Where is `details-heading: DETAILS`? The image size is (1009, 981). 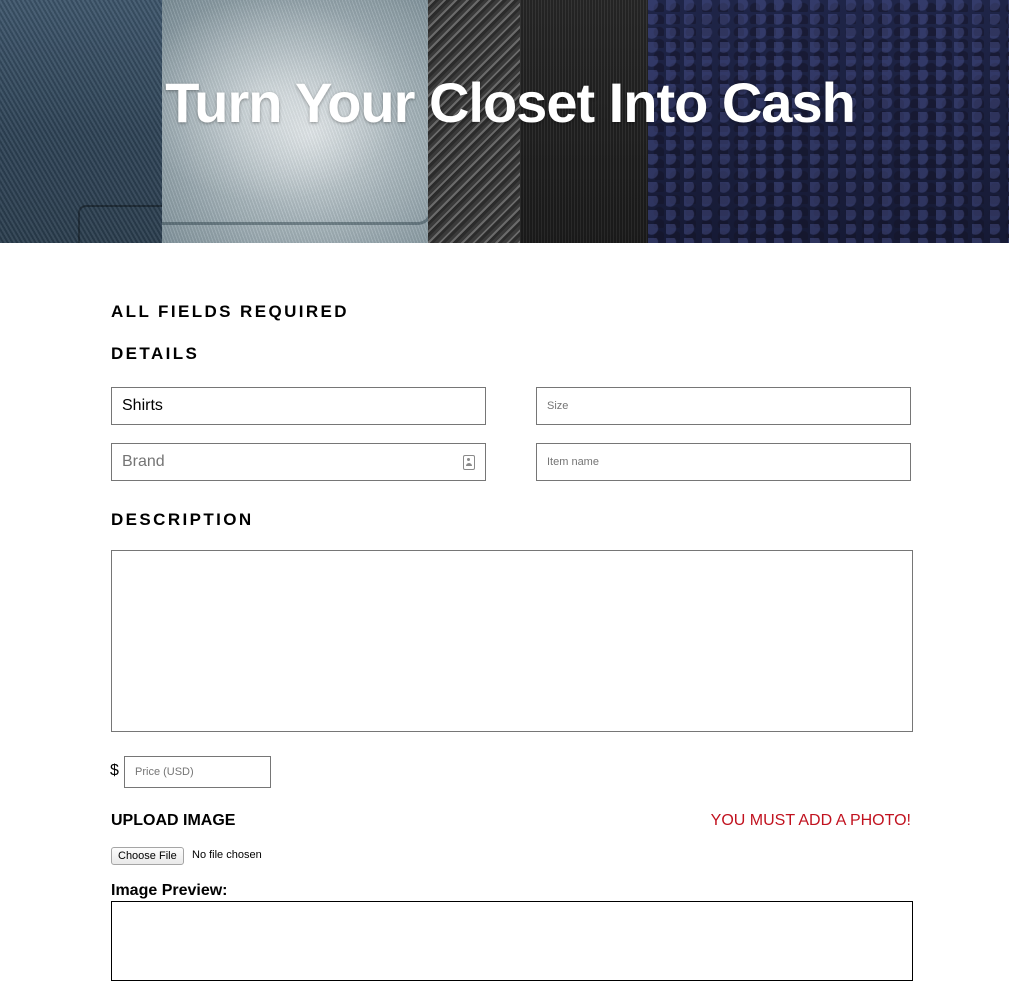
details-heading: DETAILS is located at coordinates (155, 353).